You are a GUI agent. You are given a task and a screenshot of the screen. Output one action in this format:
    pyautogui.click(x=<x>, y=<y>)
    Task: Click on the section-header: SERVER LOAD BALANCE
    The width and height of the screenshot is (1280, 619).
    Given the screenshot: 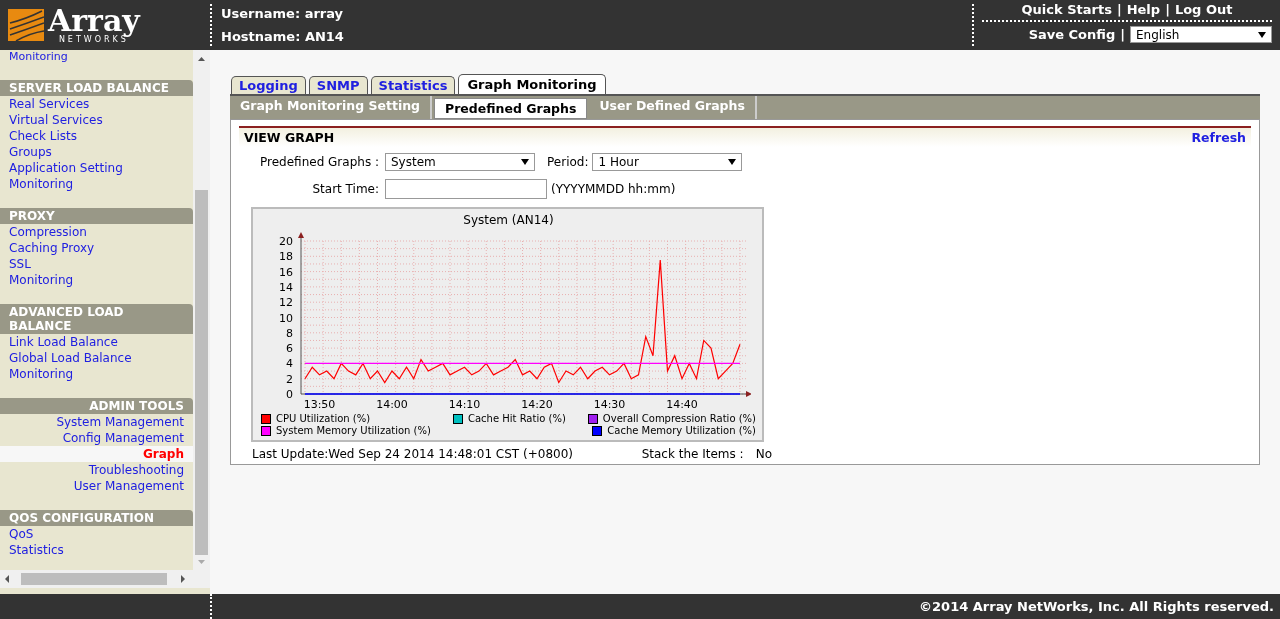 What is the action you would take?
    pyautogui.click(x=96, y=88)
    